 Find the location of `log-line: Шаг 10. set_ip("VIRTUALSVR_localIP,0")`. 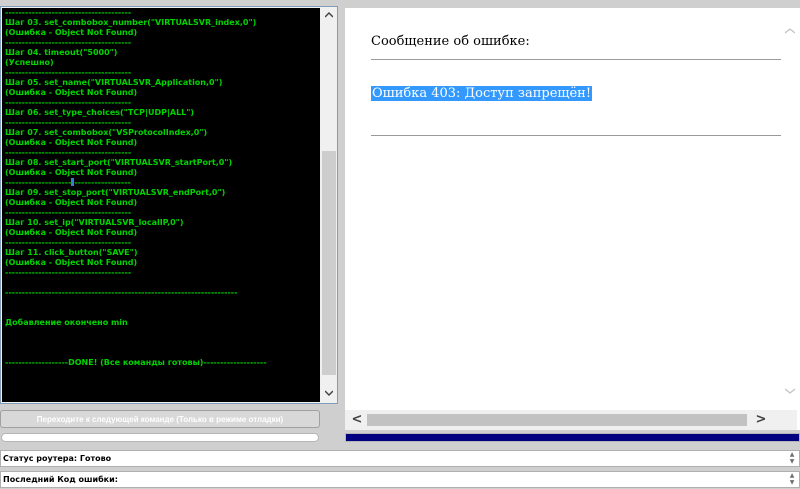

log-line: Шаг 10. set_ip("VIRTUALSVR_localIP,0") is located at coordinates (94, 222).